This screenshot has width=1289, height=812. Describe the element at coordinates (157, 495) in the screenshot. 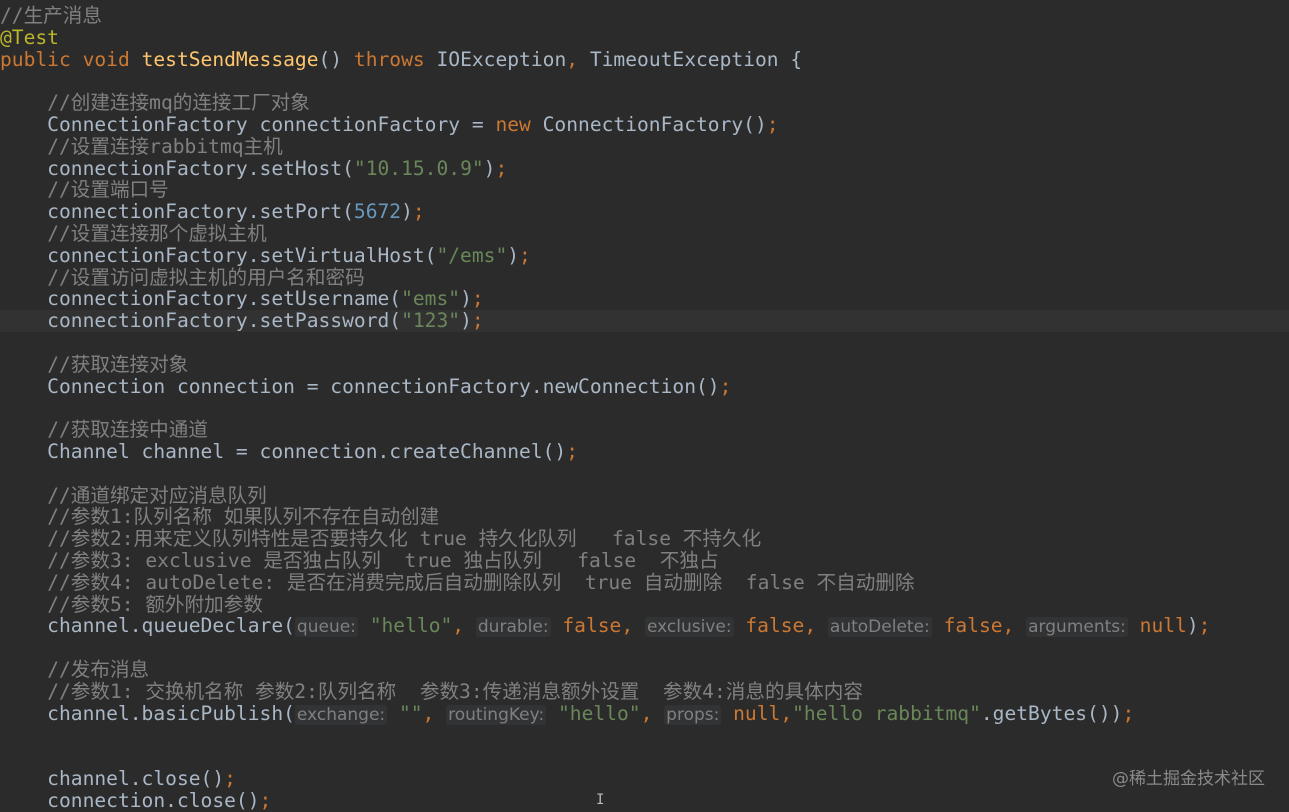

I see `code-token: //通道绑定对应消息队列` at that location.